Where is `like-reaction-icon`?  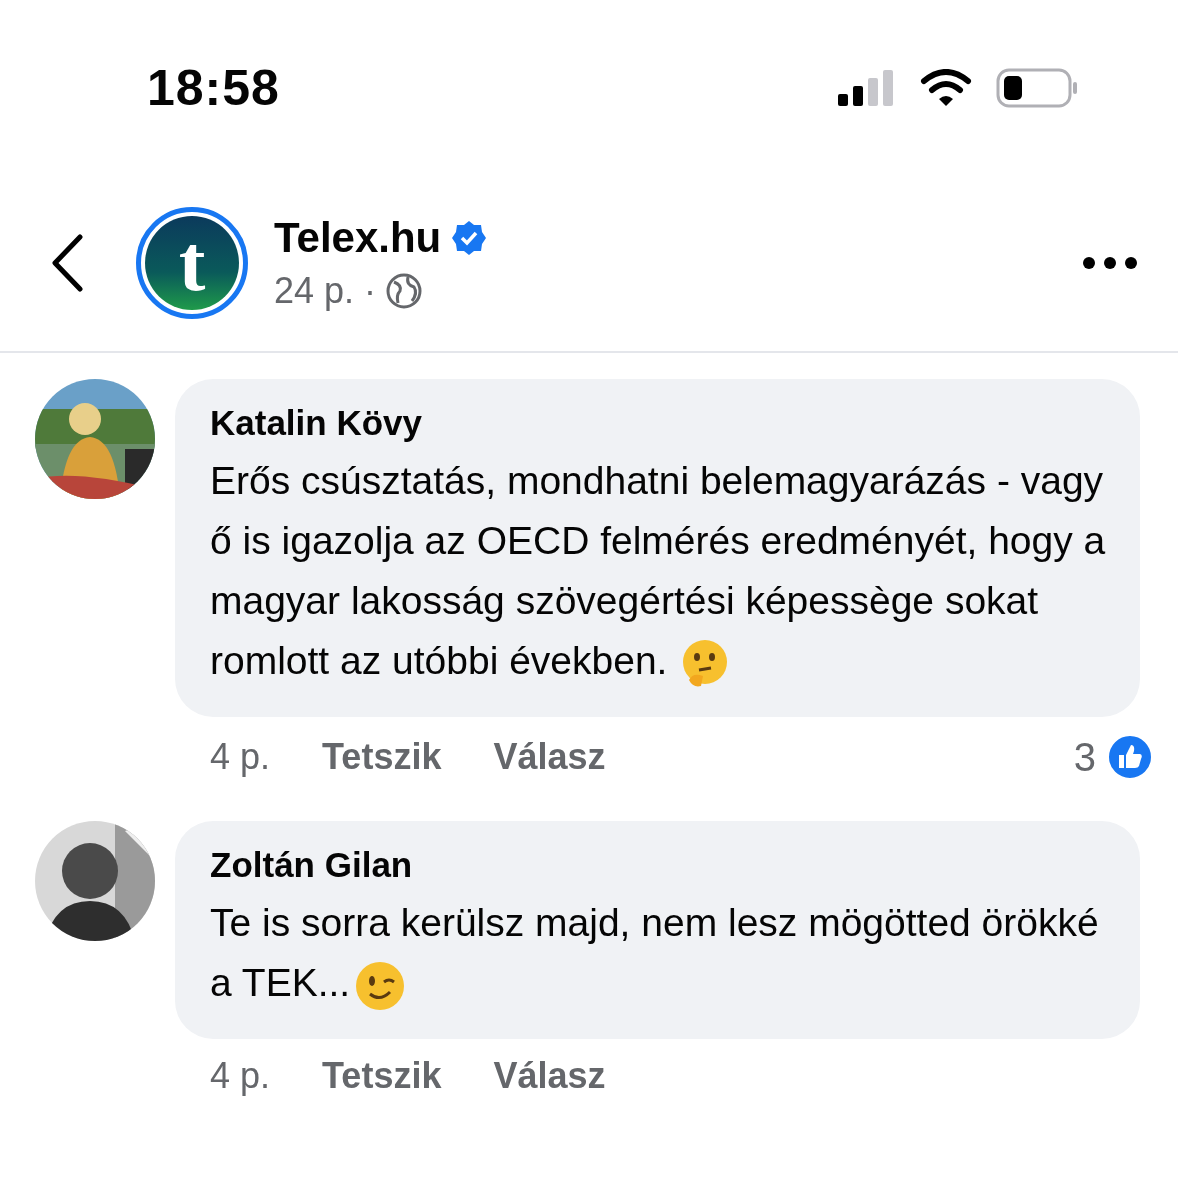
like-reaction-icon is located at coordinates (1130, 757).